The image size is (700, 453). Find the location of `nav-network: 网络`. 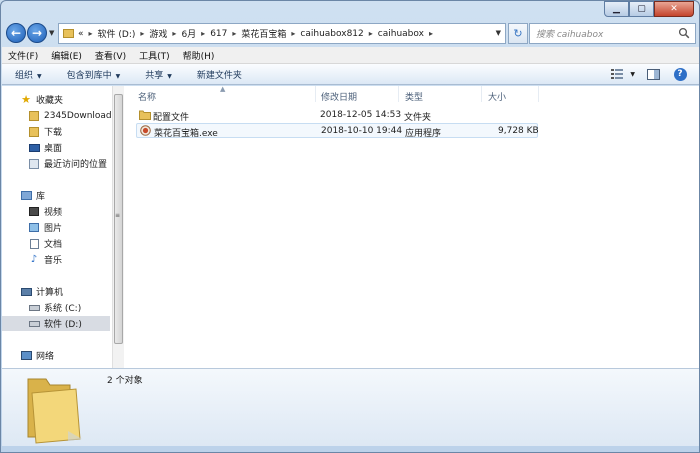

nav-network: 网络 is located at coordinates (37, 355).